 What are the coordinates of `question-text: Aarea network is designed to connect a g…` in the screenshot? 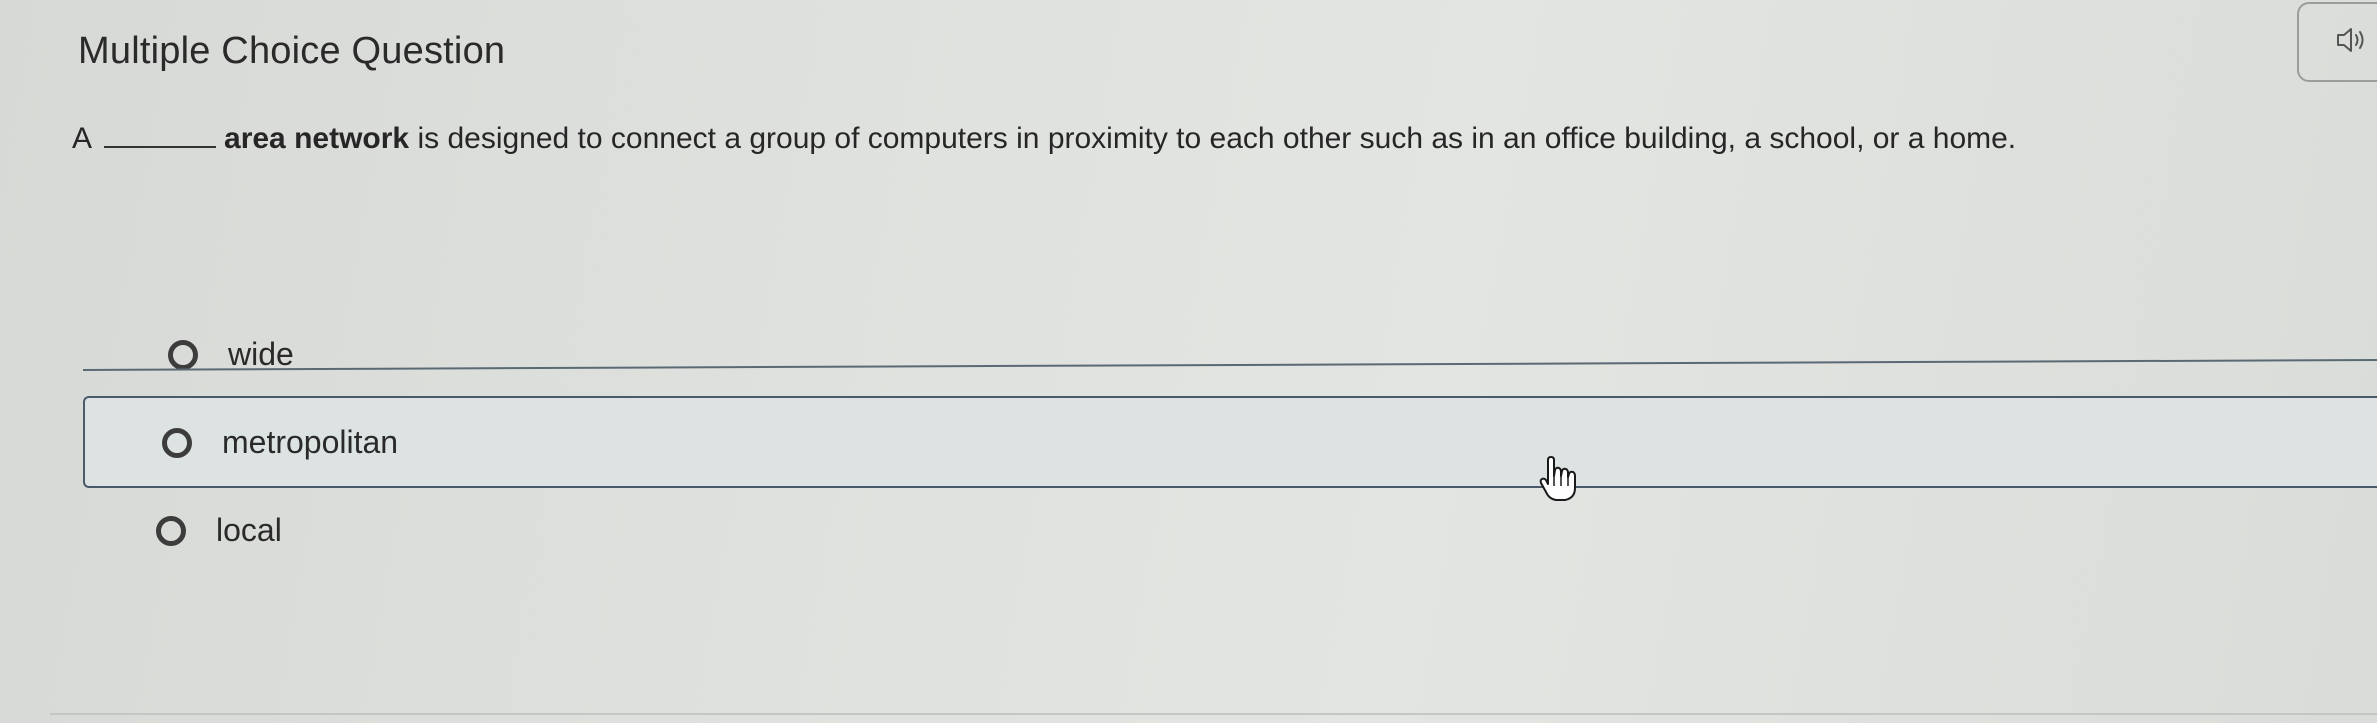 It's located at (1044, 139).